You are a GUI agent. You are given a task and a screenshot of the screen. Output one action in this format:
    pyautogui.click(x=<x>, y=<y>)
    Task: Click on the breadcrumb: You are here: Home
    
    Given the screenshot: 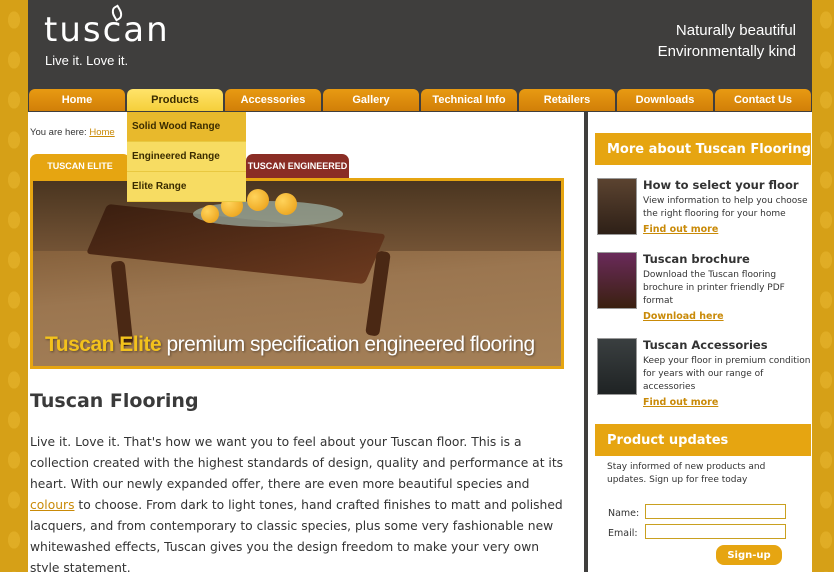 What is the action you would take?
    pyautogui.click(x=72, y=132)
    